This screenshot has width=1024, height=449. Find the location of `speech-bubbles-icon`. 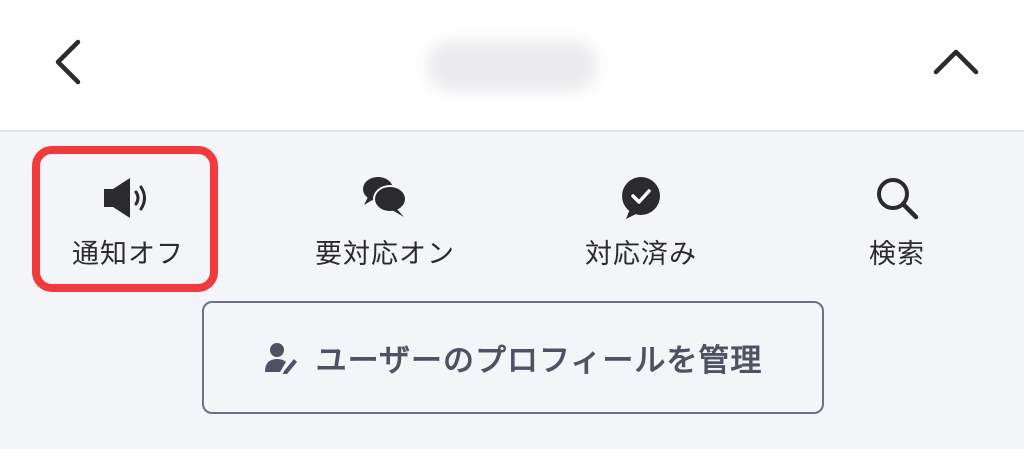

speech-bubbles-icon is located at coordinates (385, 198).